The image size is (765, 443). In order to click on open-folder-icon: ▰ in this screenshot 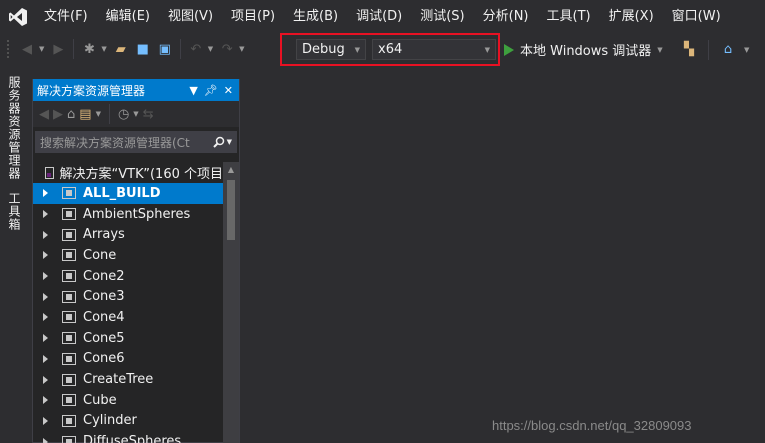, I will do `click(121, 49)`.